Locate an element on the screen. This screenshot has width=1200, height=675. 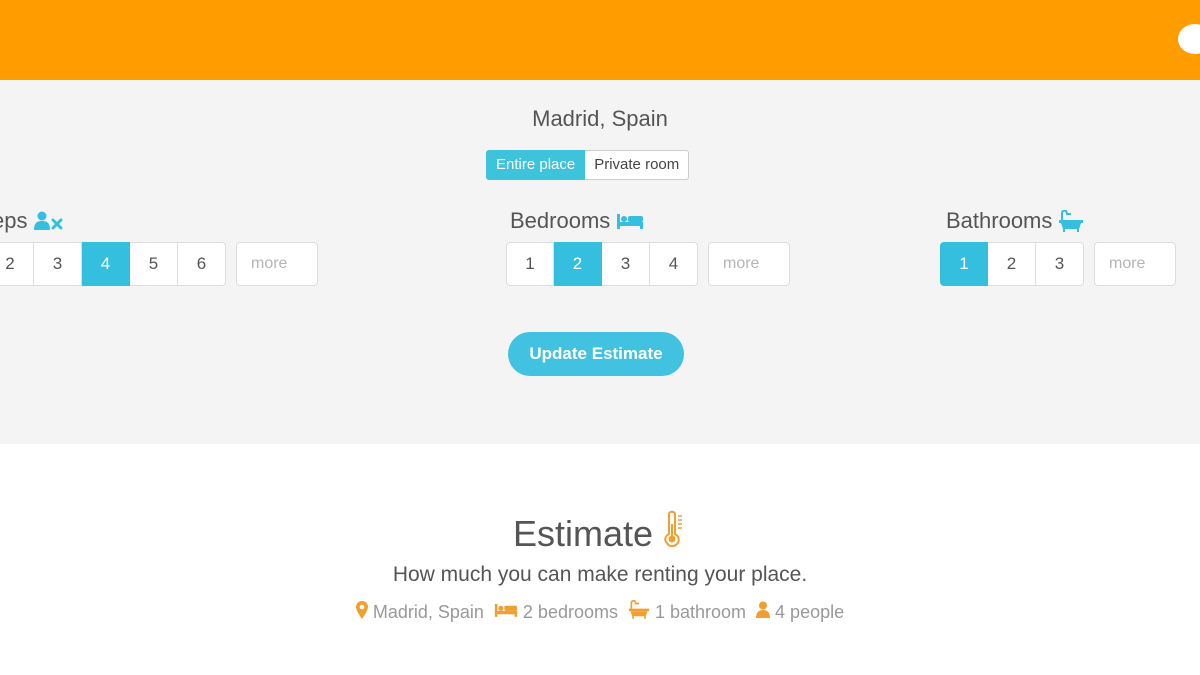
entire-place-option: Entire place is located at coordinates (536, 165).